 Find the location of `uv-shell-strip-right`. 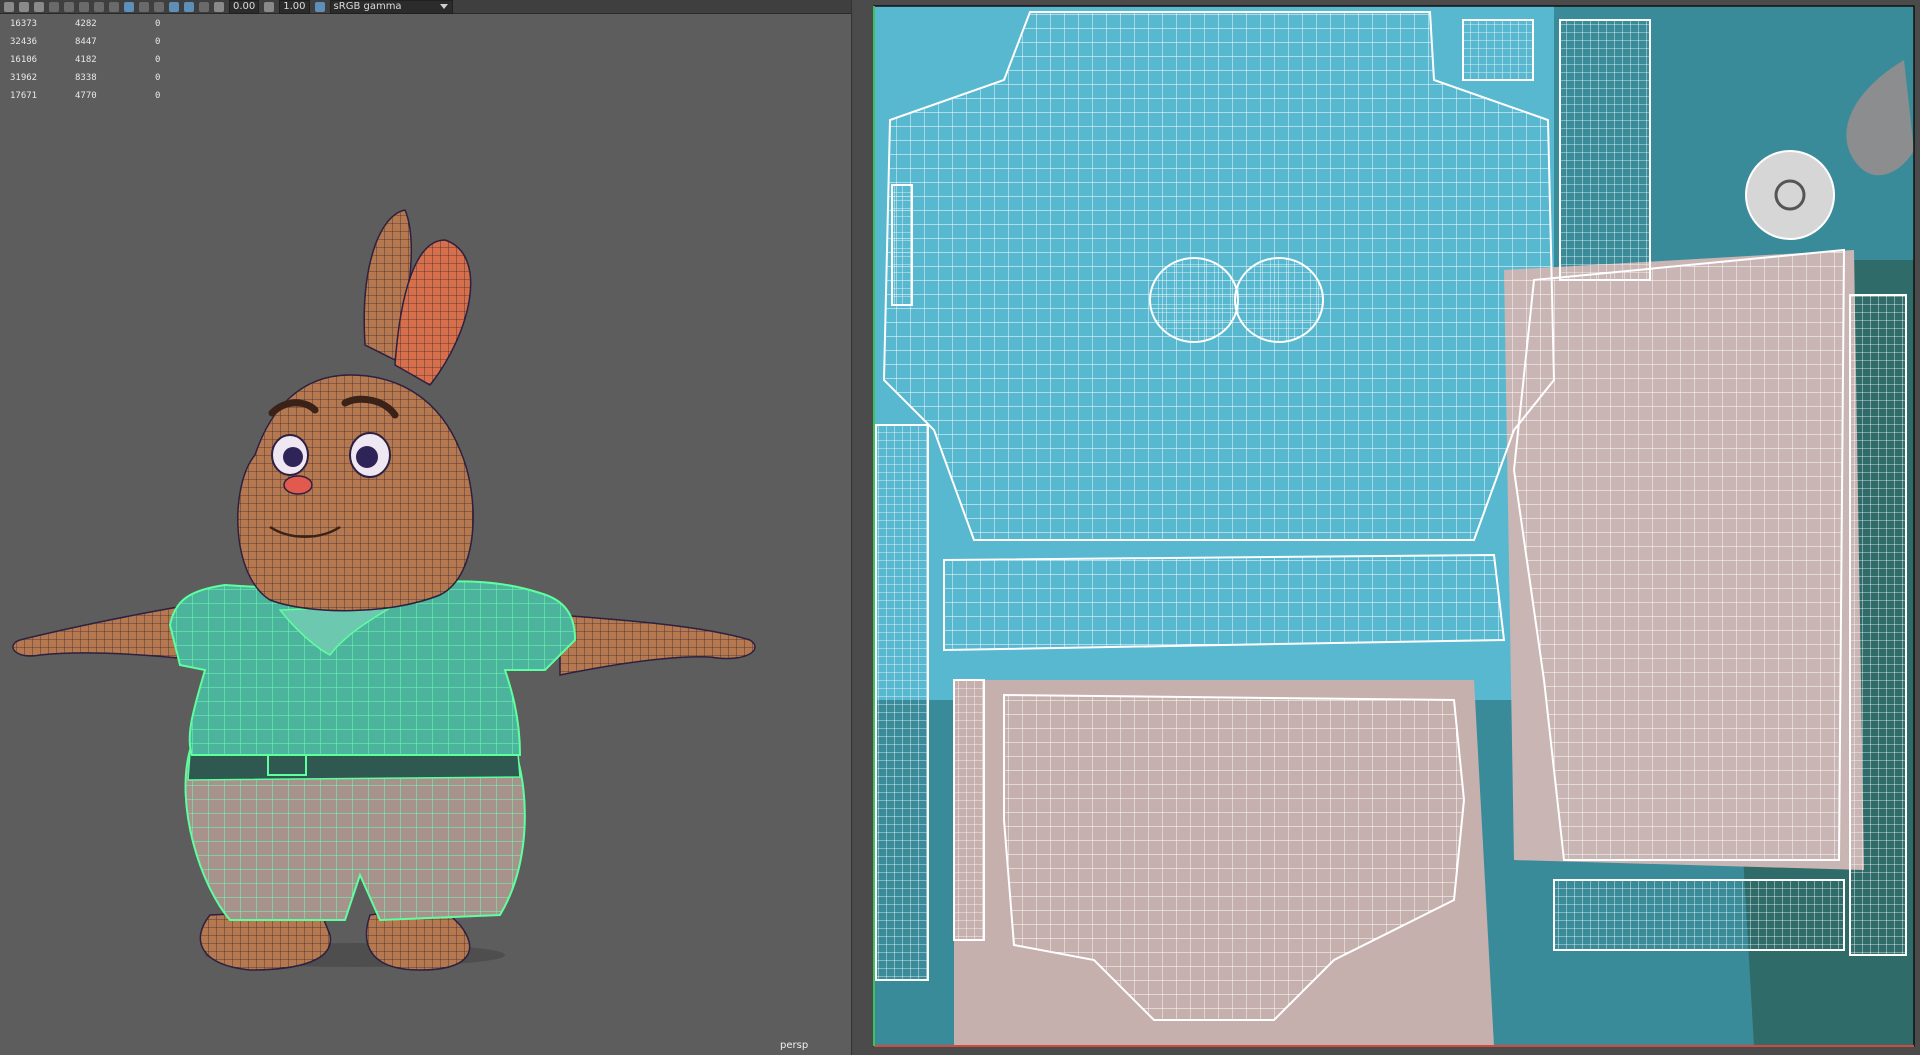

uv-shell-strip-right is located at coordinates (1878, 625).